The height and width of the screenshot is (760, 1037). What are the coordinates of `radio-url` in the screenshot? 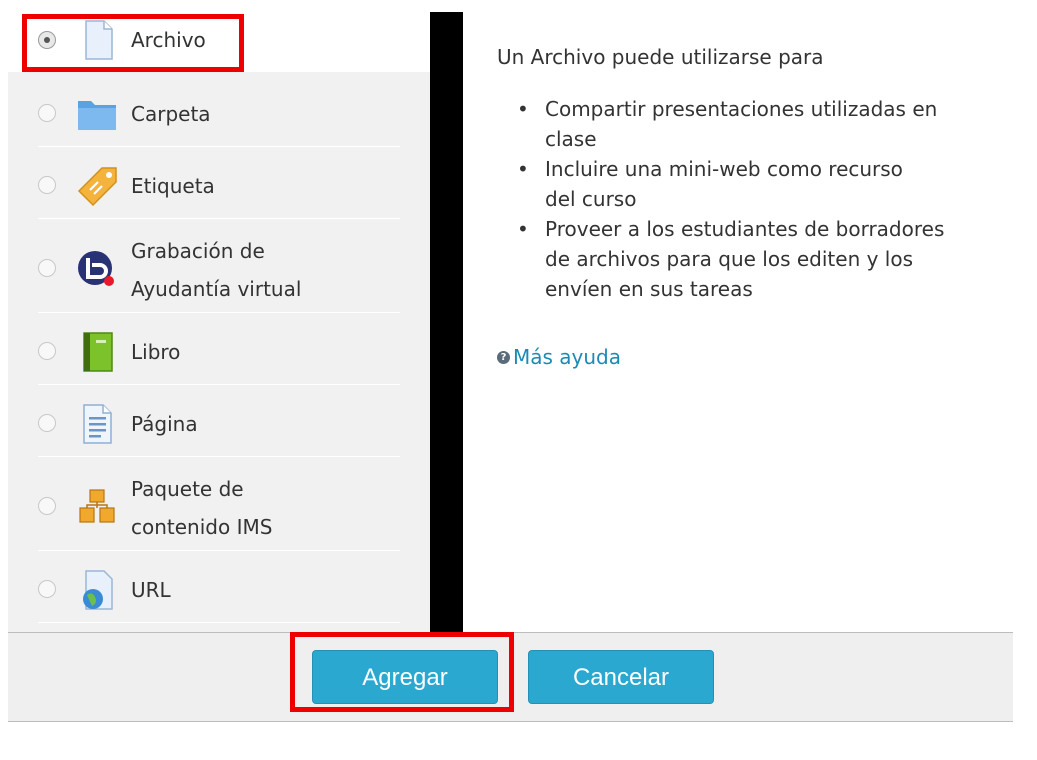 It's located at (47, 589).